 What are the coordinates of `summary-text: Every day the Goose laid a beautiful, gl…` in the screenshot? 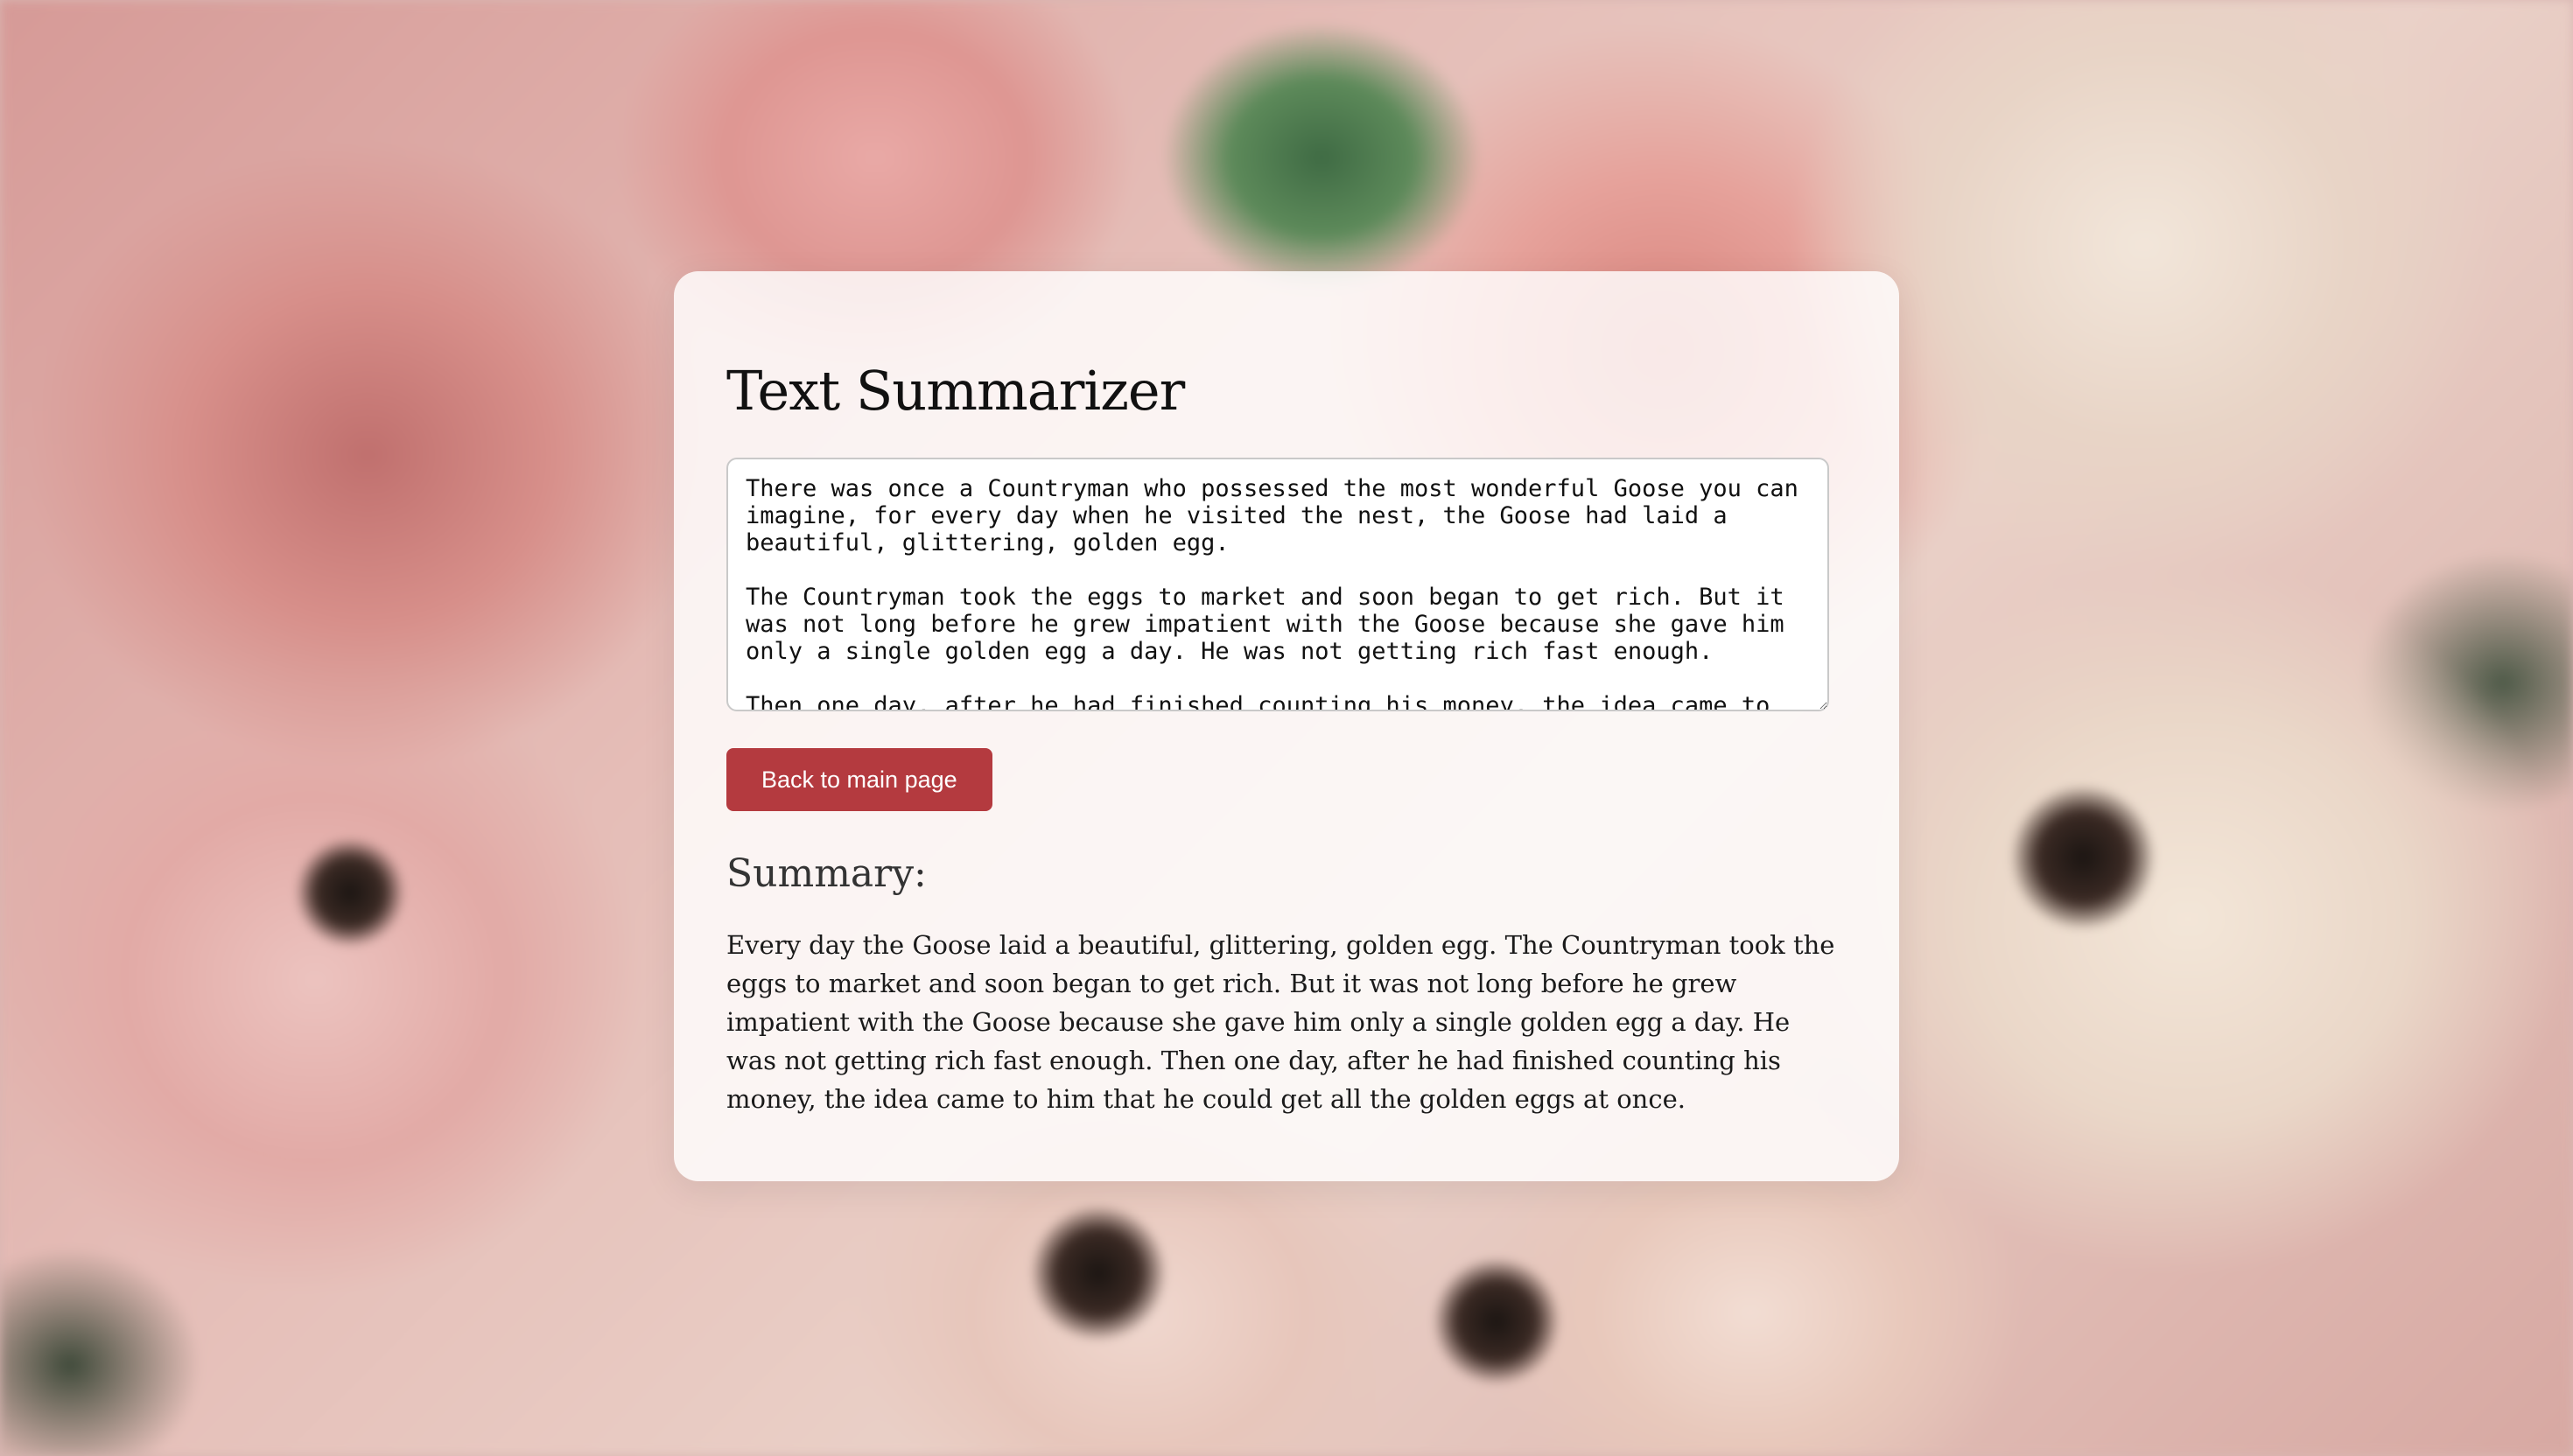 It's located at (1280, 1022).